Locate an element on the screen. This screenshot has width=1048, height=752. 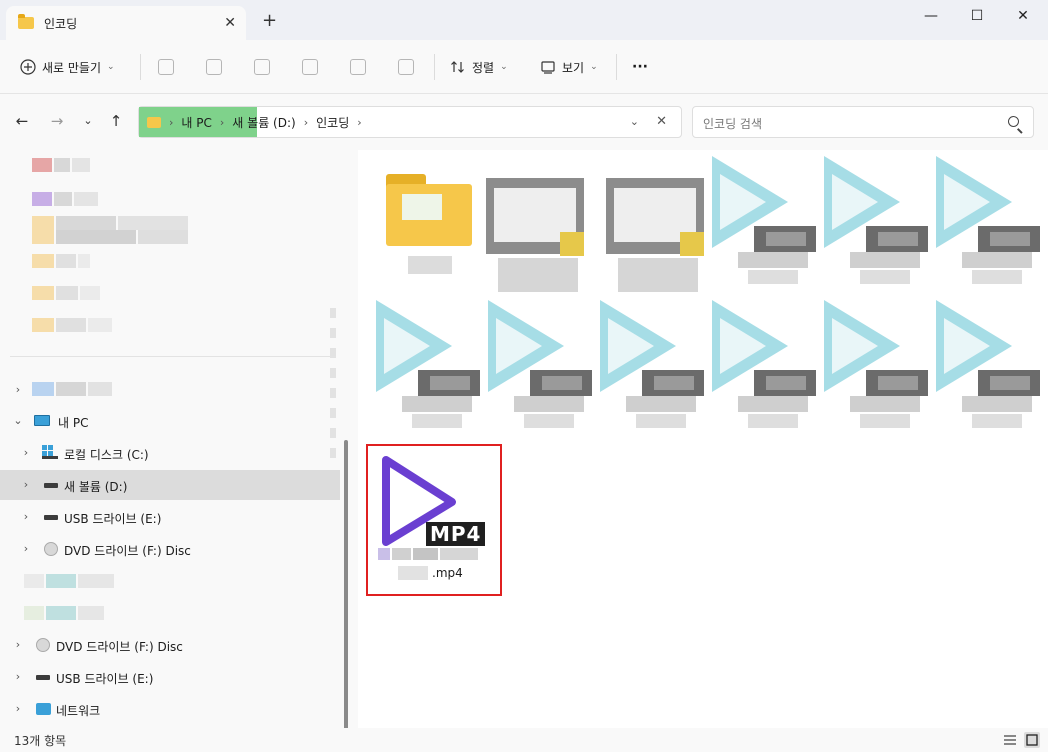
sidebar-item-this-pc: ⌄ 내 PC is located at coordinates (170, 421).